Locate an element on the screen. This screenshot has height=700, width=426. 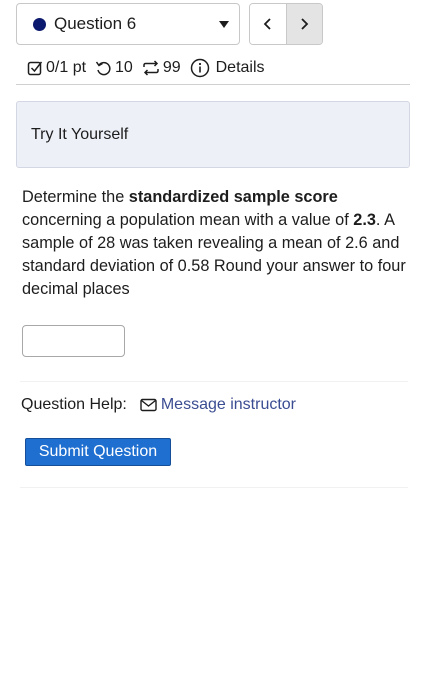
question-nav is located at coordinates (286, 24).